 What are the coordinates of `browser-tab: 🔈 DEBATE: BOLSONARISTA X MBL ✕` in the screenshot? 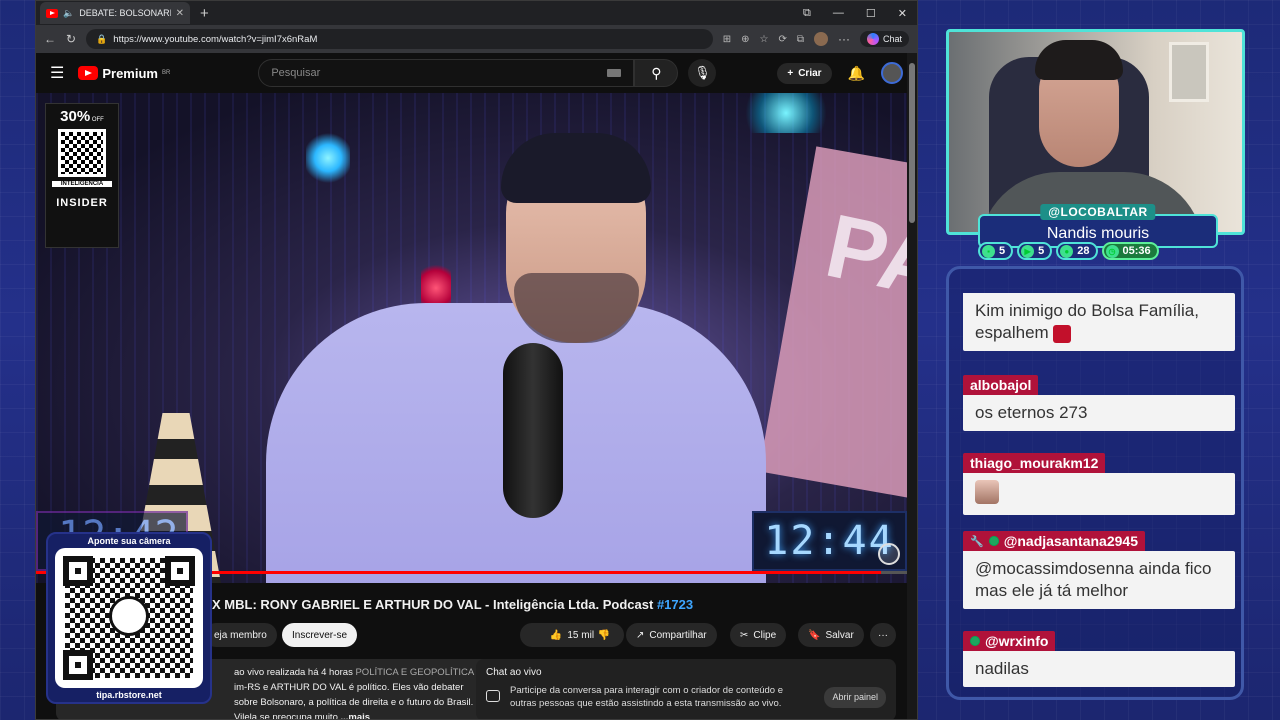 It's located at (115, 13).